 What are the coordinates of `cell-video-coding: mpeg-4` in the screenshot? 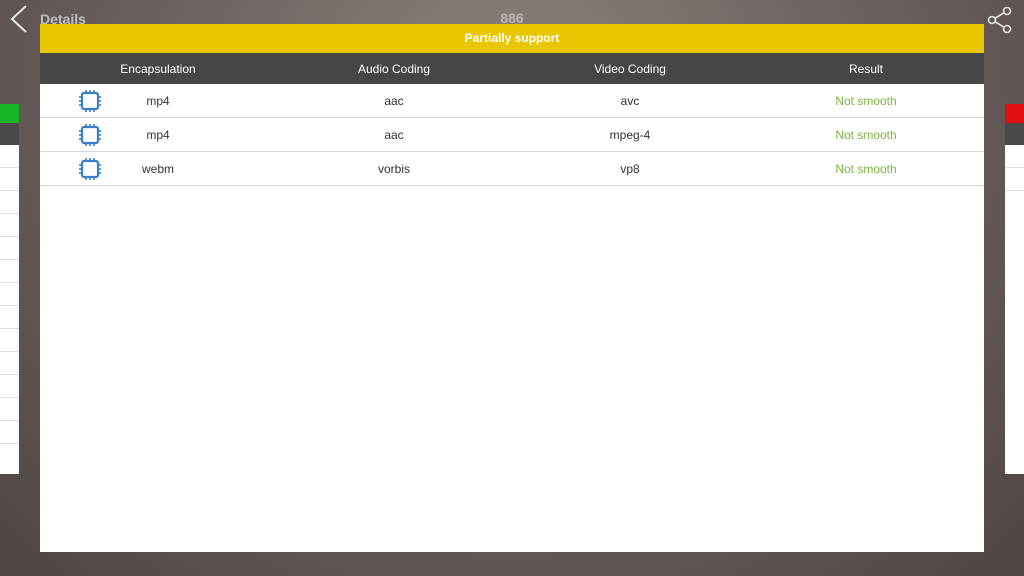 It's located at (630, 134).